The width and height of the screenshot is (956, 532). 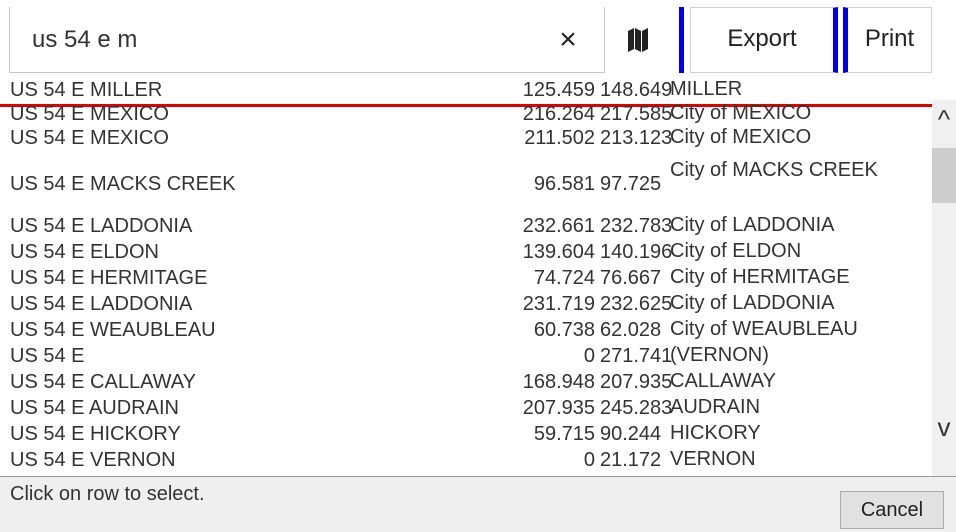 What do you see at coordinates (564, 184) in the screenshot?
I see `from-cell: 96.581` at bounding box center [564, 184].